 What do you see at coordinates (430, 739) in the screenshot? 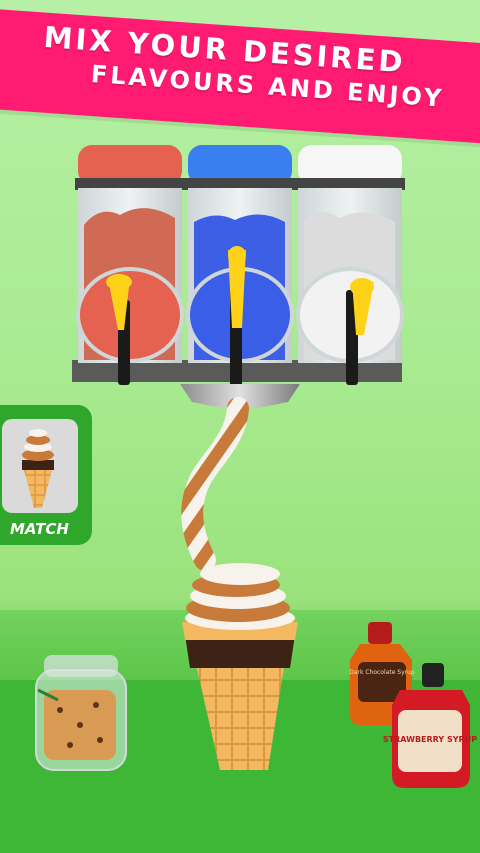
I see `strawberry-bottle-label: STRAWBERRY SYRUP` at bounding box center [430, 739].